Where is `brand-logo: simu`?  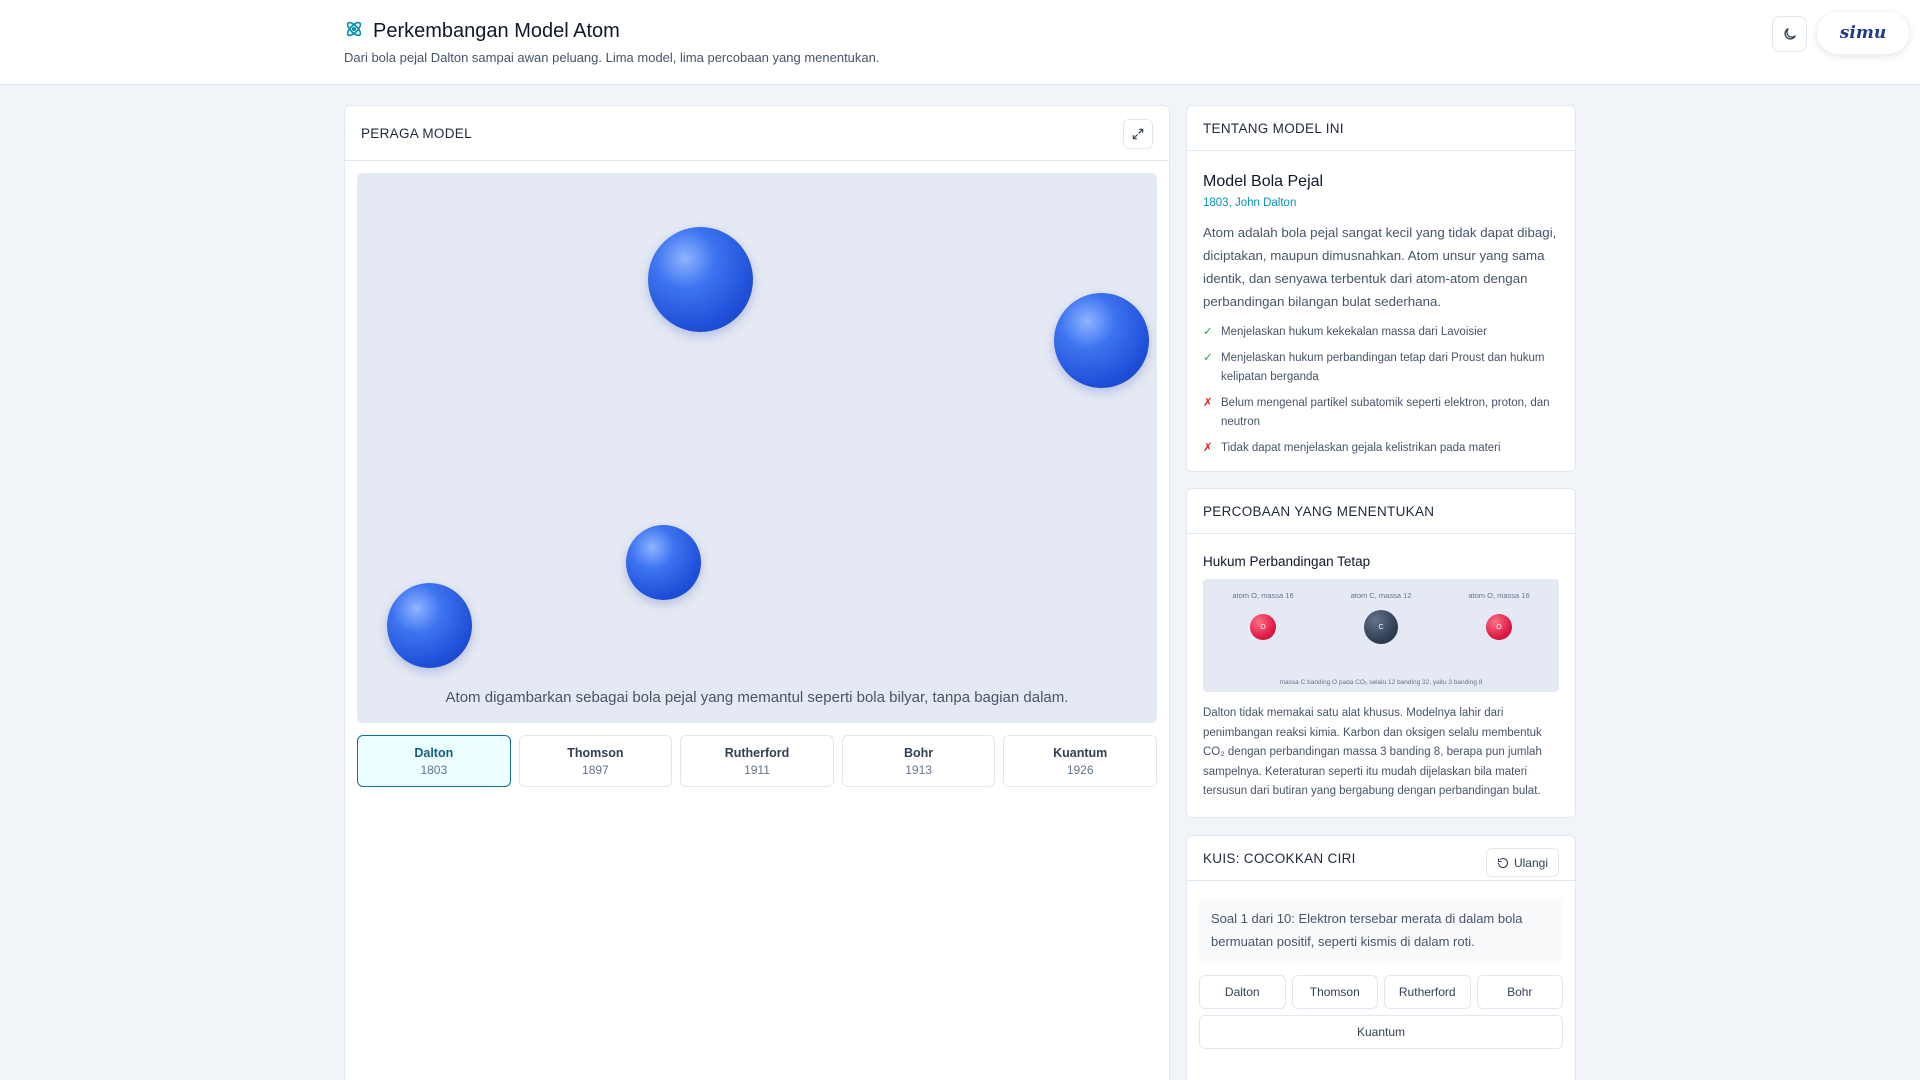 brand-logo: simu is located at coordinates (1863, 33).